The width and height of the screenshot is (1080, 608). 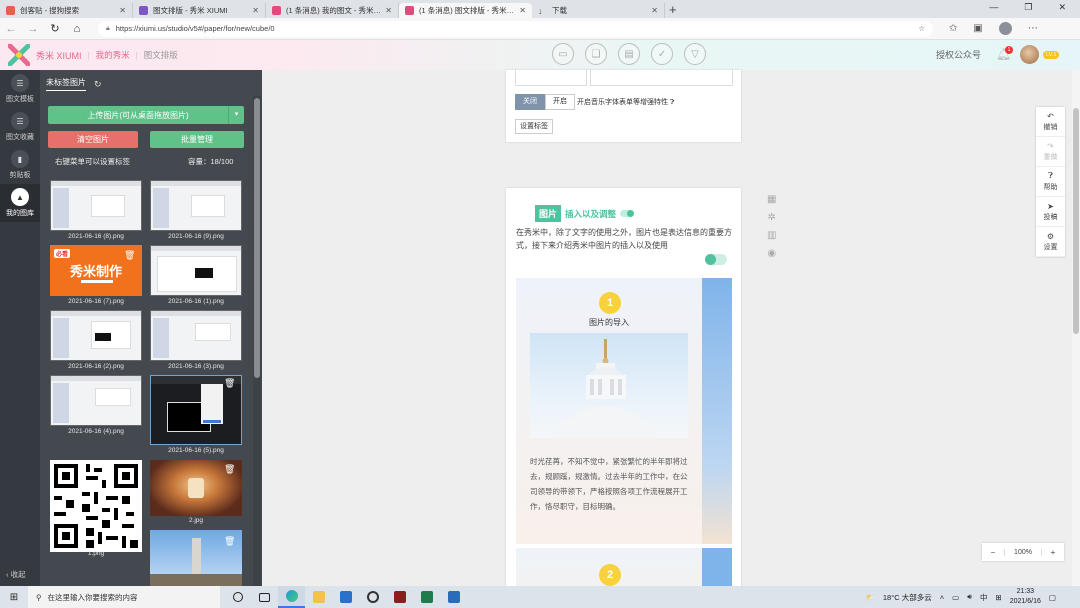 I want to click on photos-icon, so click(x=453, y=597).